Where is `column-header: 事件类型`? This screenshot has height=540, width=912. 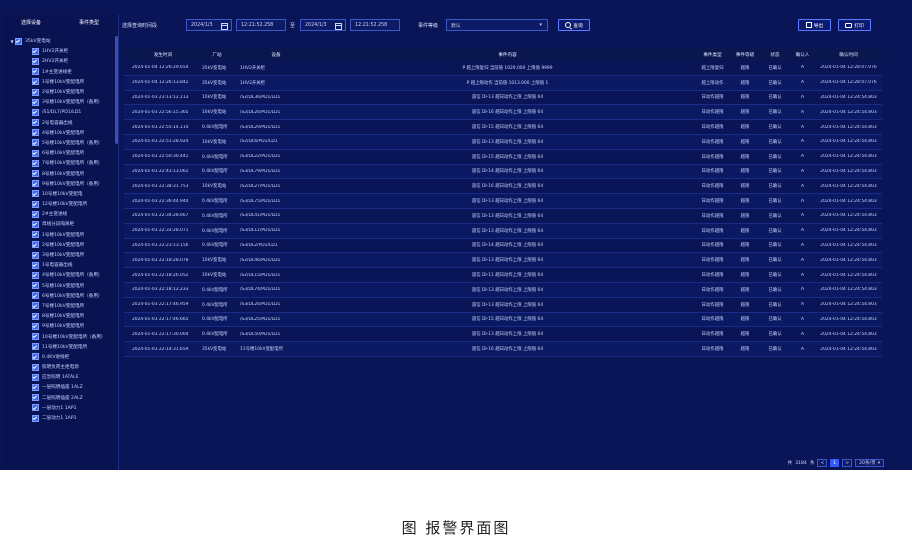 column-header: 事件类型 is located at coordinates (712, 55).